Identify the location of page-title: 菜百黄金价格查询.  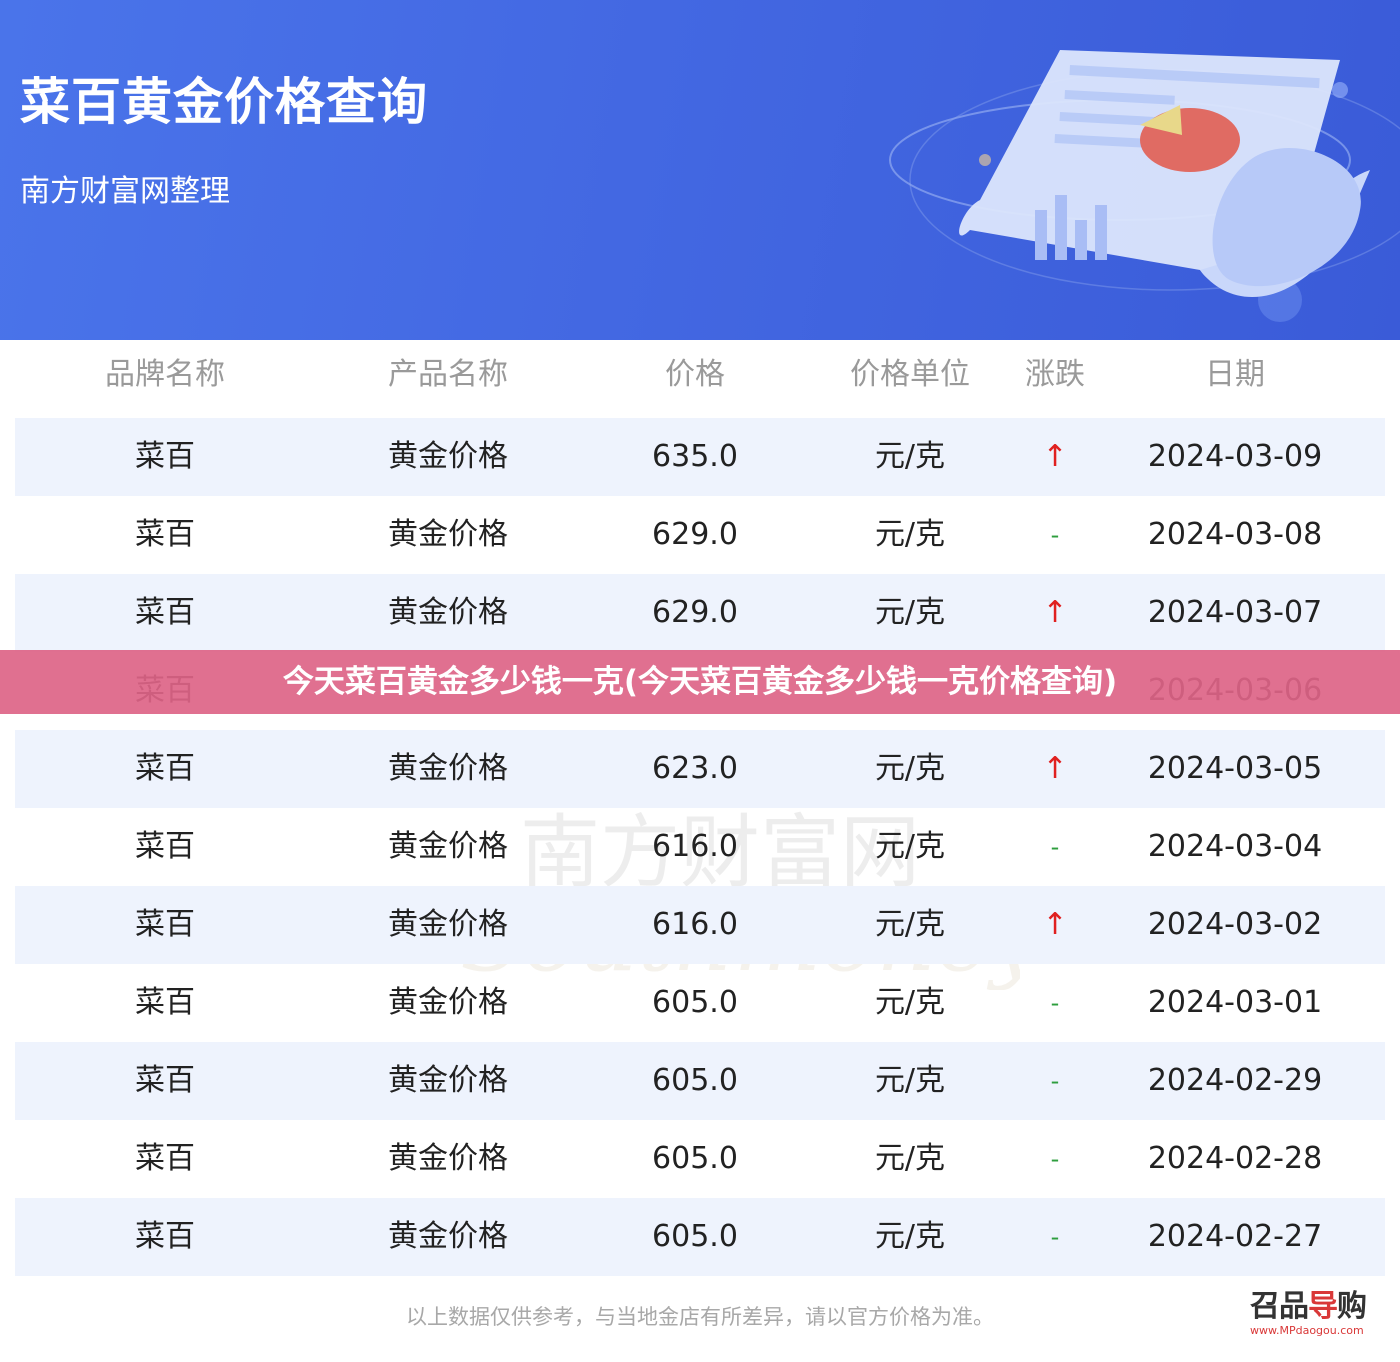
(224, 102).